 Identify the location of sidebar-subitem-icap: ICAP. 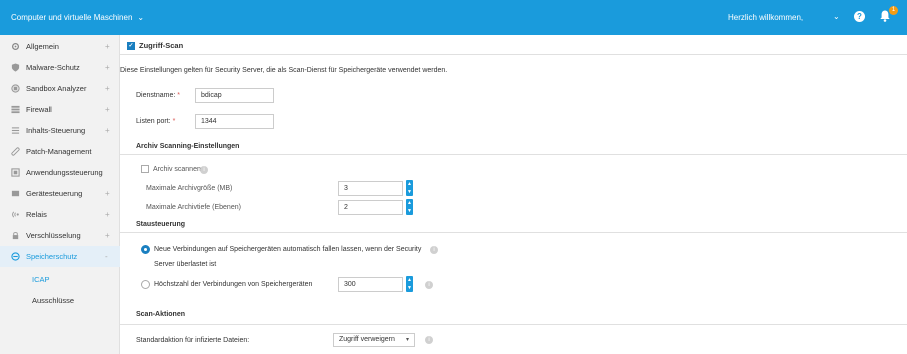
(41, 279).